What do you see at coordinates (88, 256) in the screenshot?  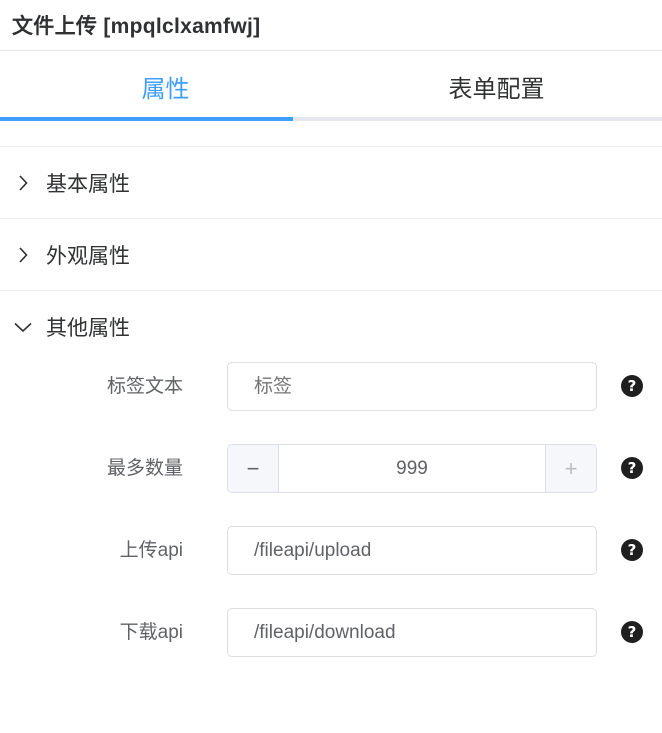 I see `section-appearance-title: 外观属性` at bounding box center [88, 256].